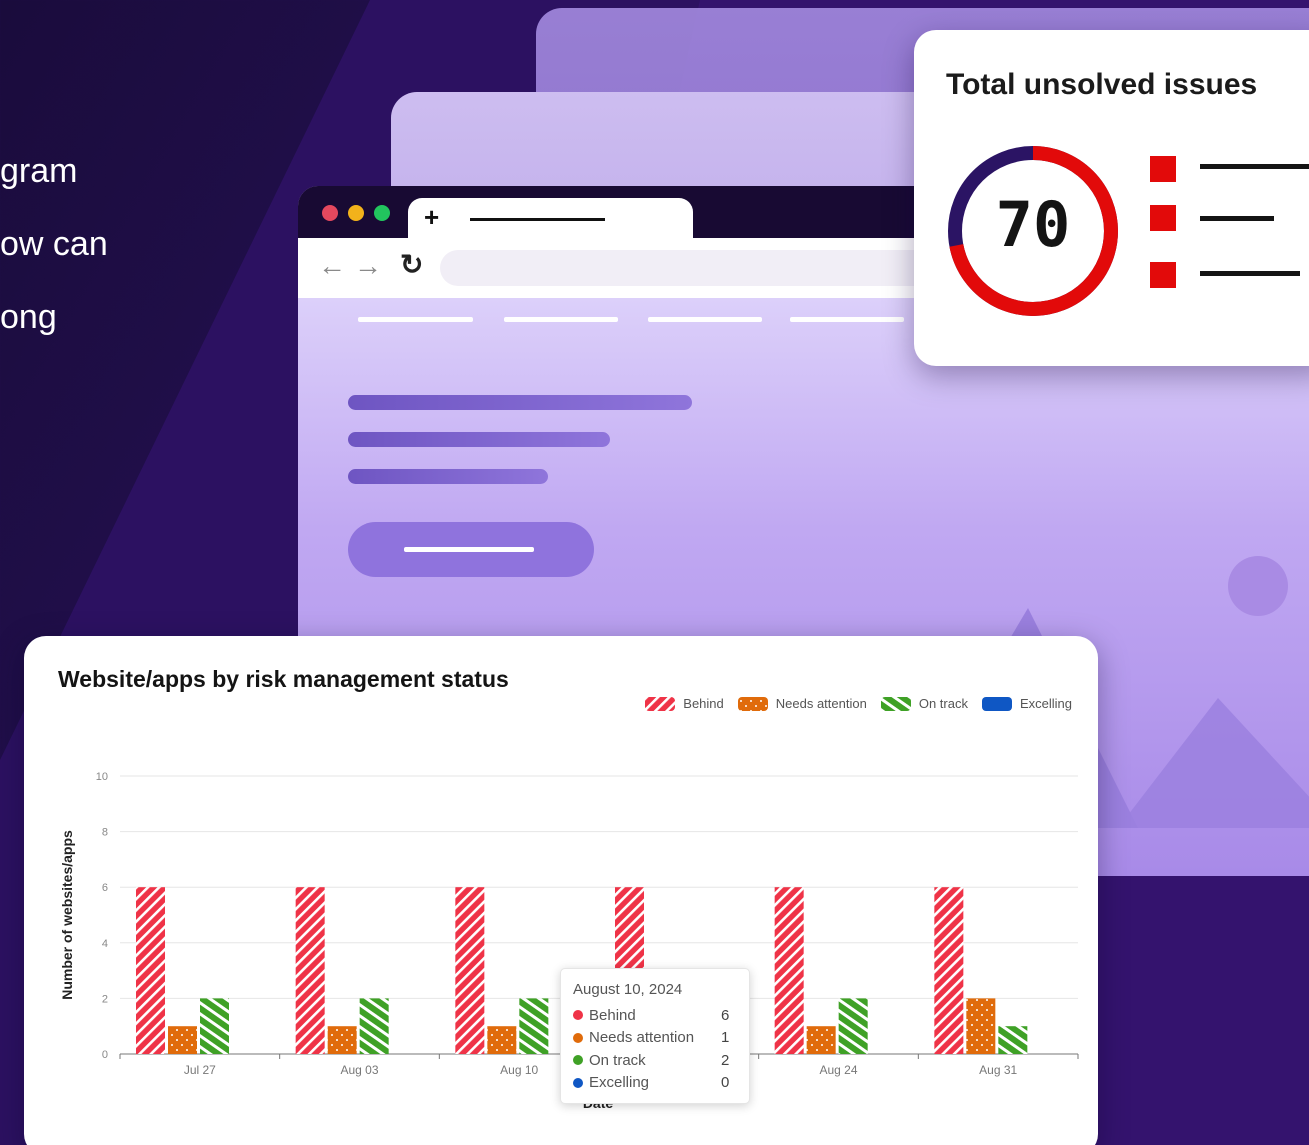 Image resolution: width=1309 pixels, height=1145 pixels. Describe the element at coordinates (356, 213) in the screenshot. I see `minimize-dot-icon` at that location.